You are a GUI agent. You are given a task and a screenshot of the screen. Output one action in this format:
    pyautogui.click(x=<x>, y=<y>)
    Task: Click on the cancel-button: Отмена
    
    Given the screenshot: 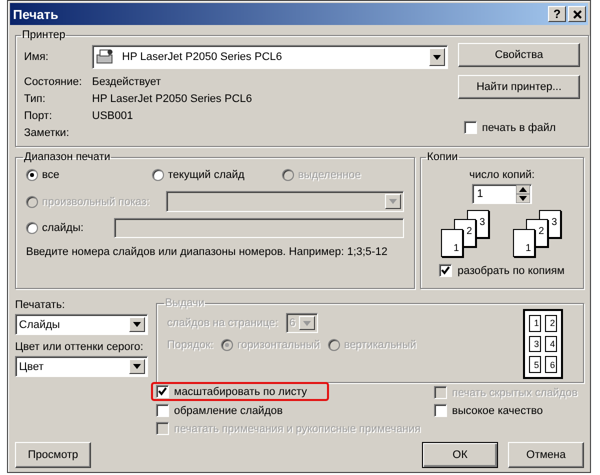 What is the action you would take?
    pyautogui.click(x=546, y=455)
    